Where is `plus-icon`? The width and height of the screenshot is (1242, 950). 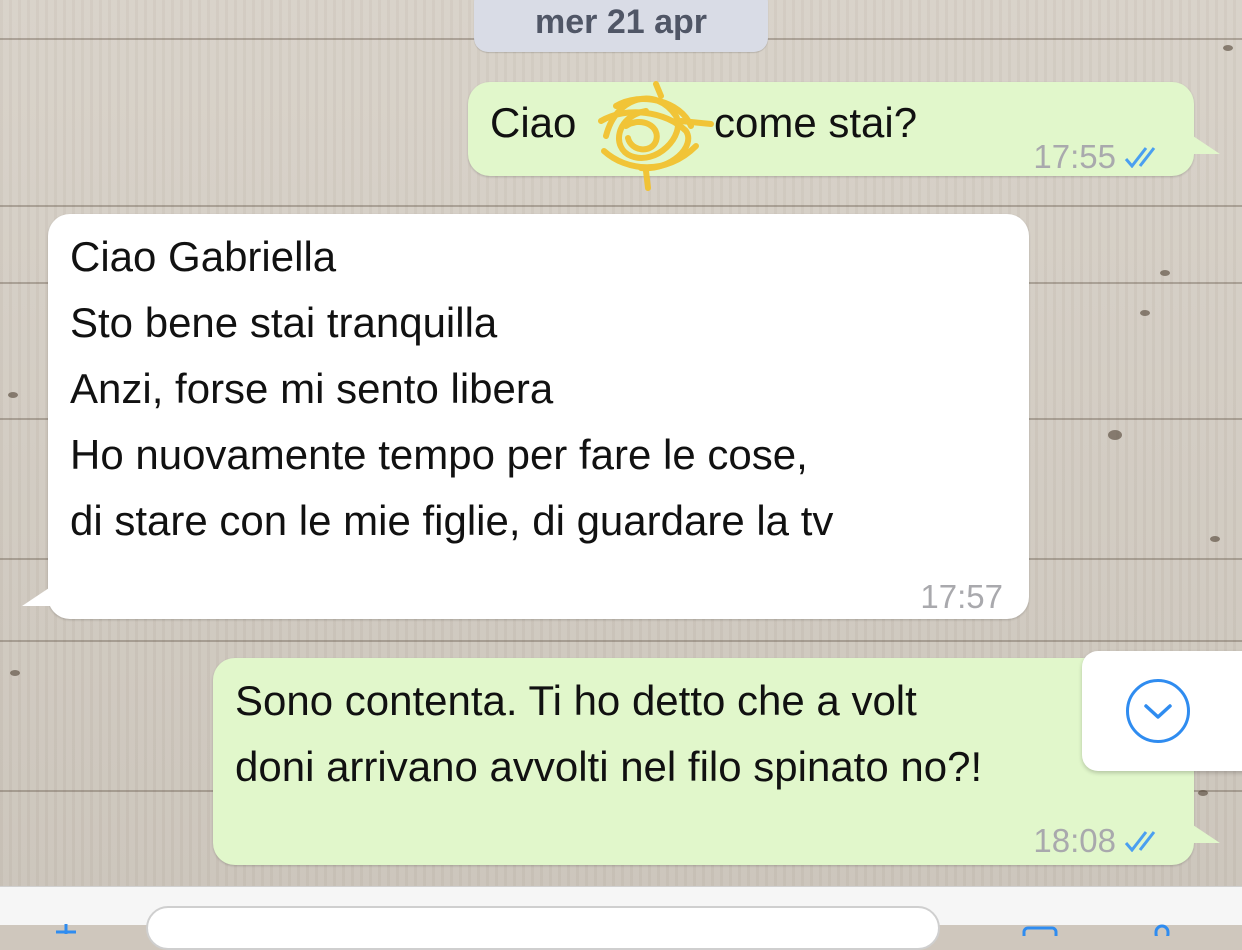
plus-icon is located at coordinates (66, 921).